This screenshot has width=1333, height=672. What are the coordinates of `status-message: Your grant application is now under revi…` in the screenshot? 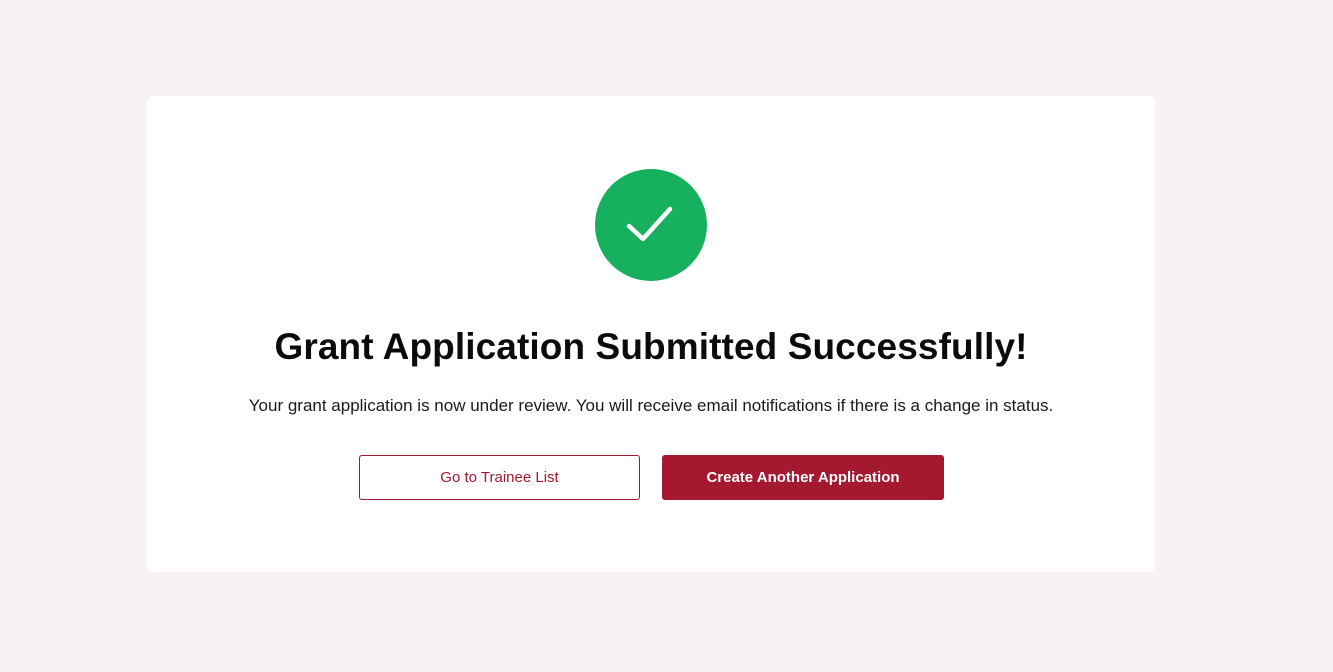 It's located at (651, 405).